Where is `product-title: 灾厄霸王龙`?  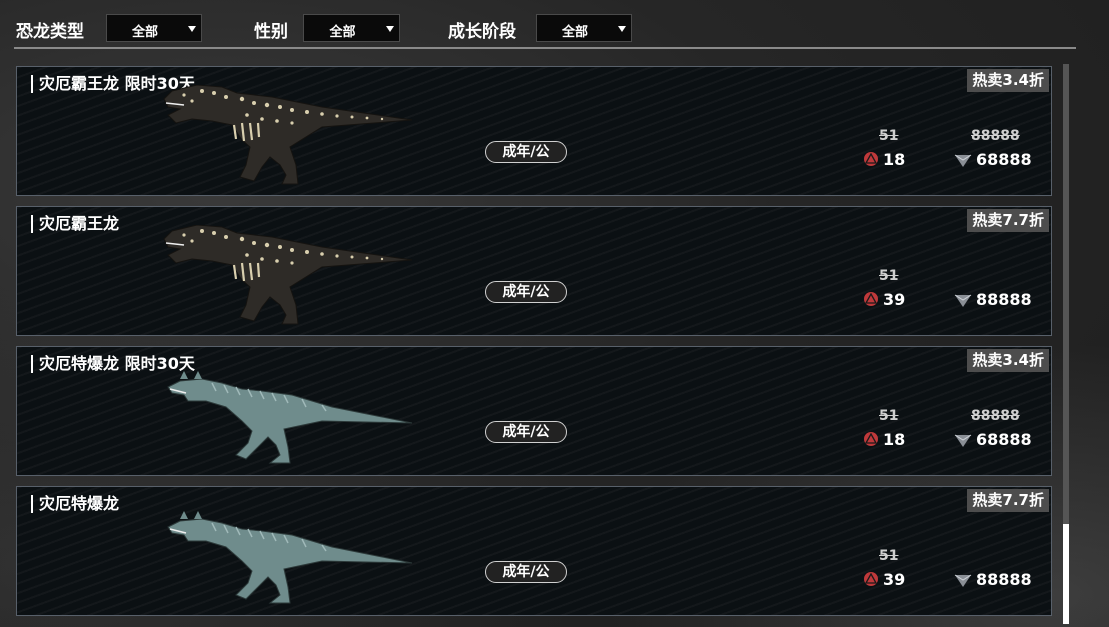
product-title: 灾厄霸王龙 is located at coordinates (75, 224).